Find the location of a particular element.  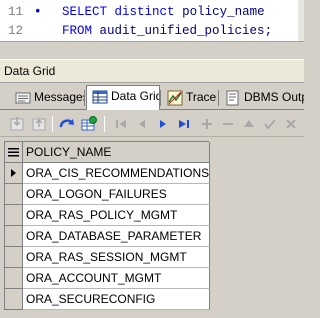

tab-messages: Messages is located at coordinates (47, 98).